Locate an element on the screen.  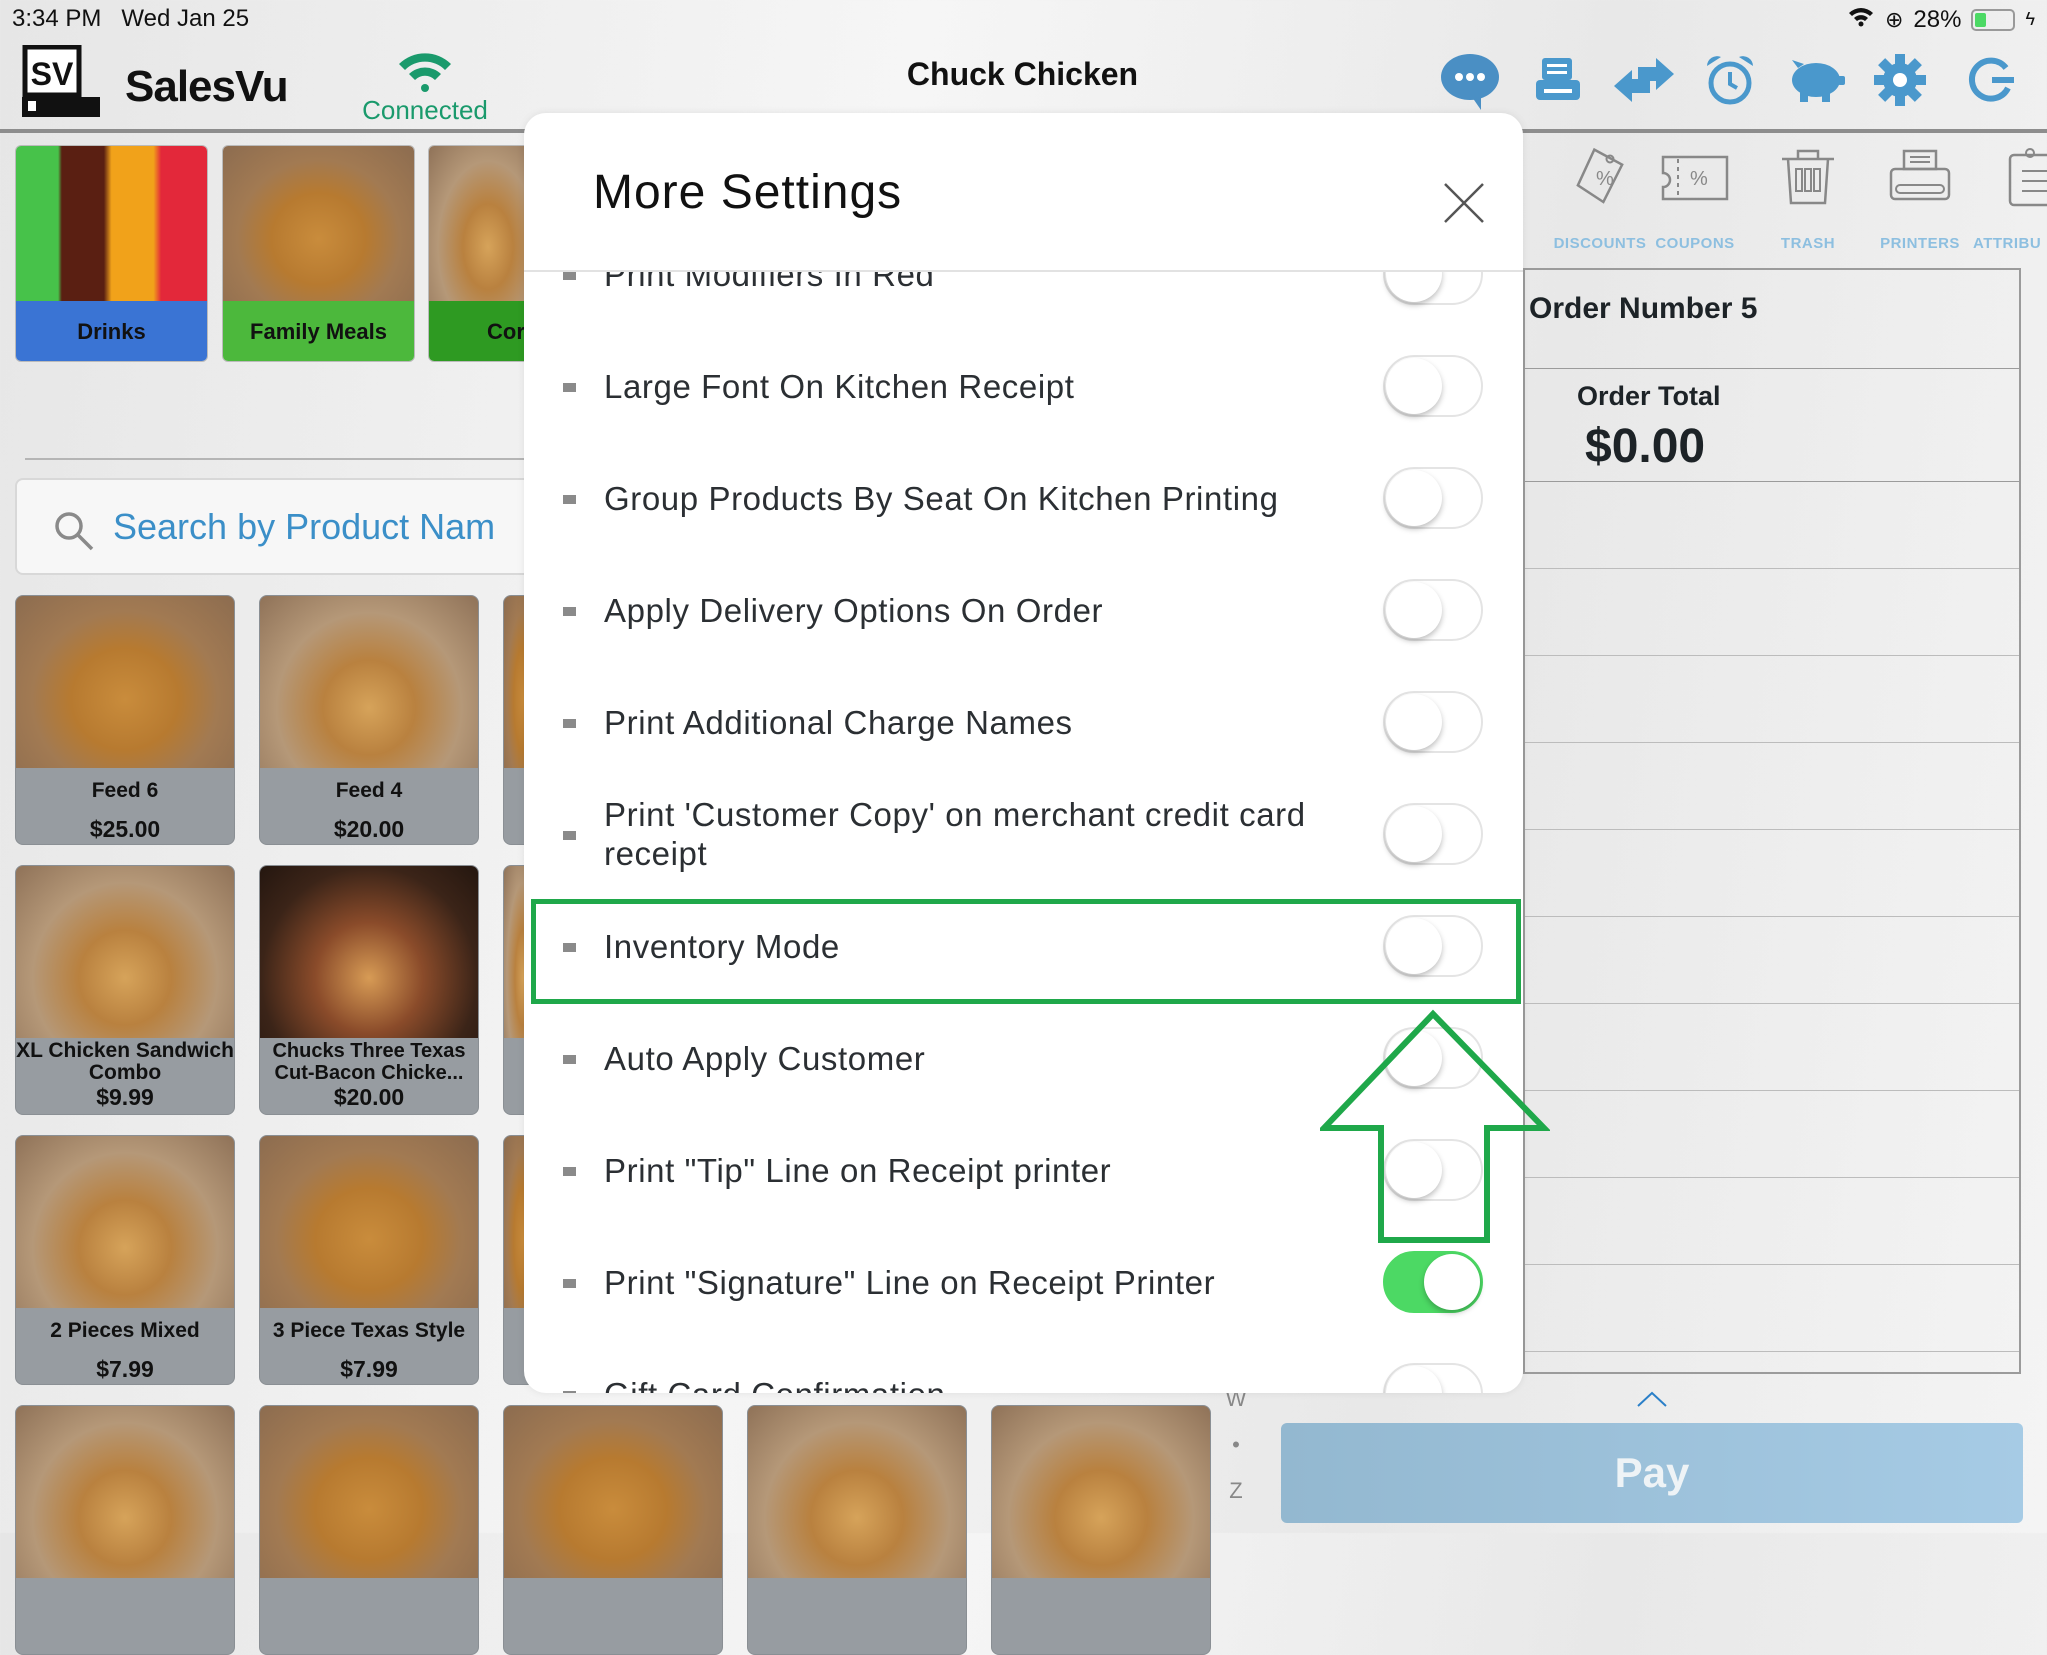
printers-button: PRINTERS is located at coordinates (1920, 198).